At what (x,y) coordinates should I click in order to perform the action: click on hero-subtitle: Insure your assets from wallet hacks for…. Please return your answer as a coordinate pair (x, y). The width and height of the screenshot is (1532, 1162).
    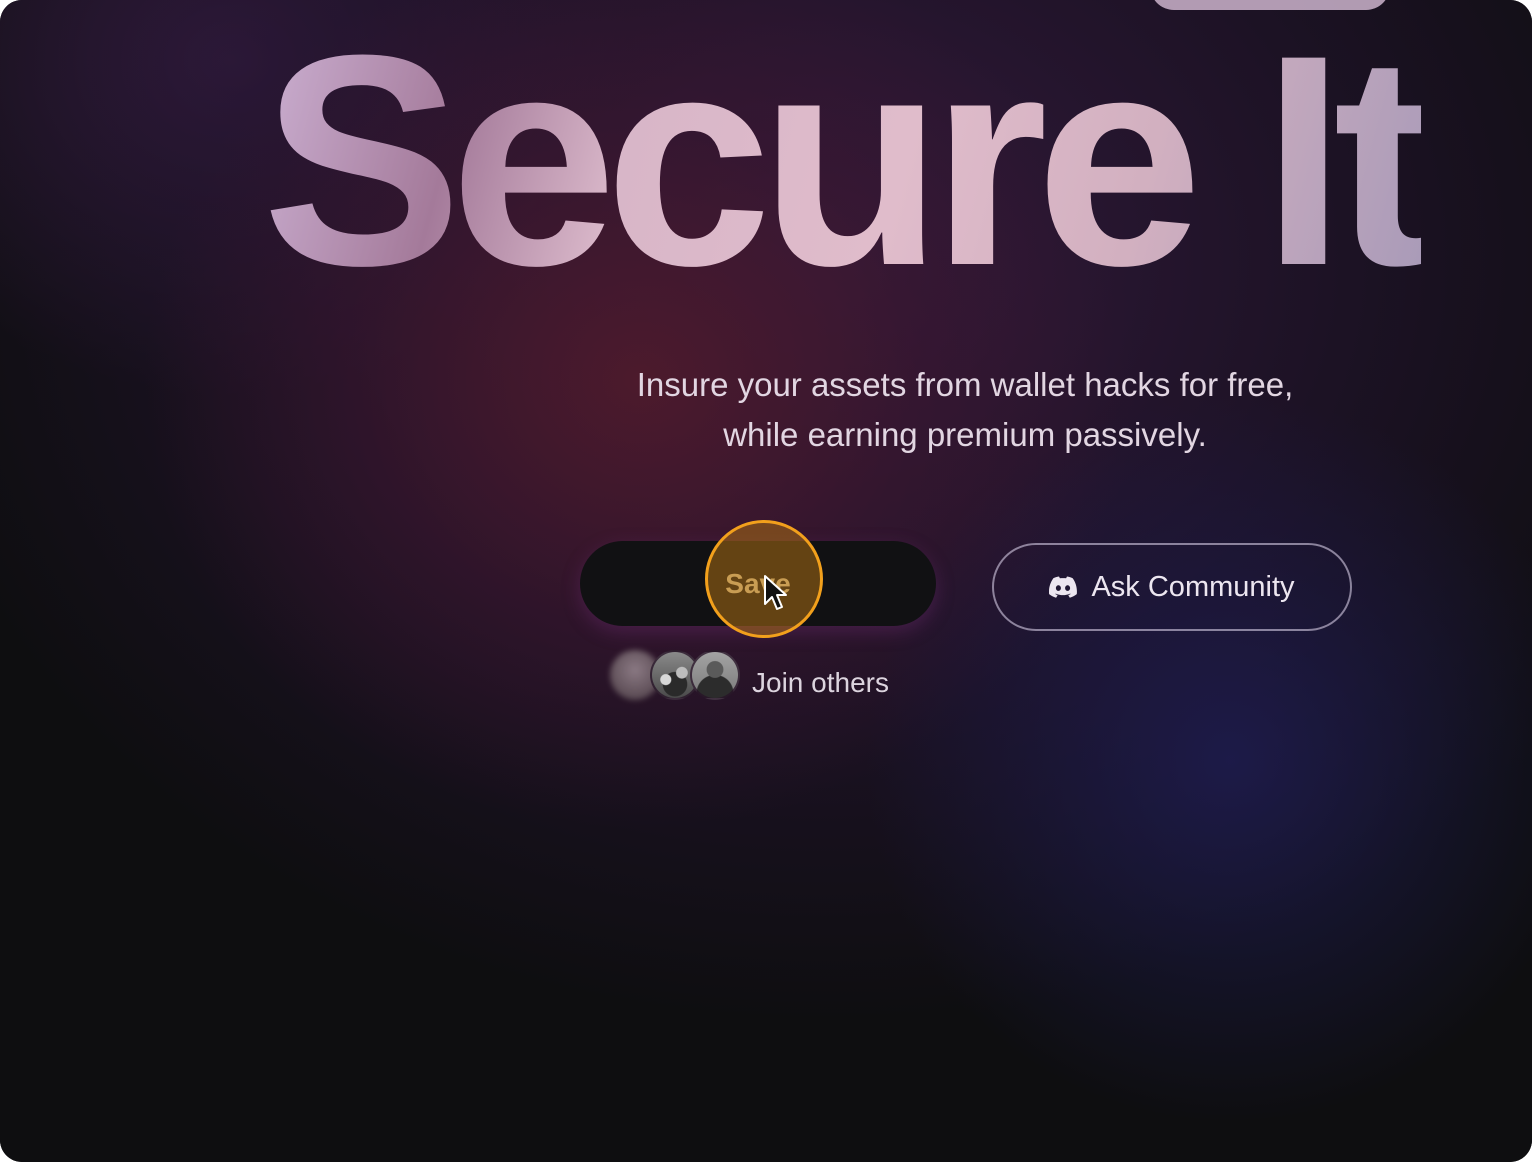
    Looking at the image, I should click on (965, 410).